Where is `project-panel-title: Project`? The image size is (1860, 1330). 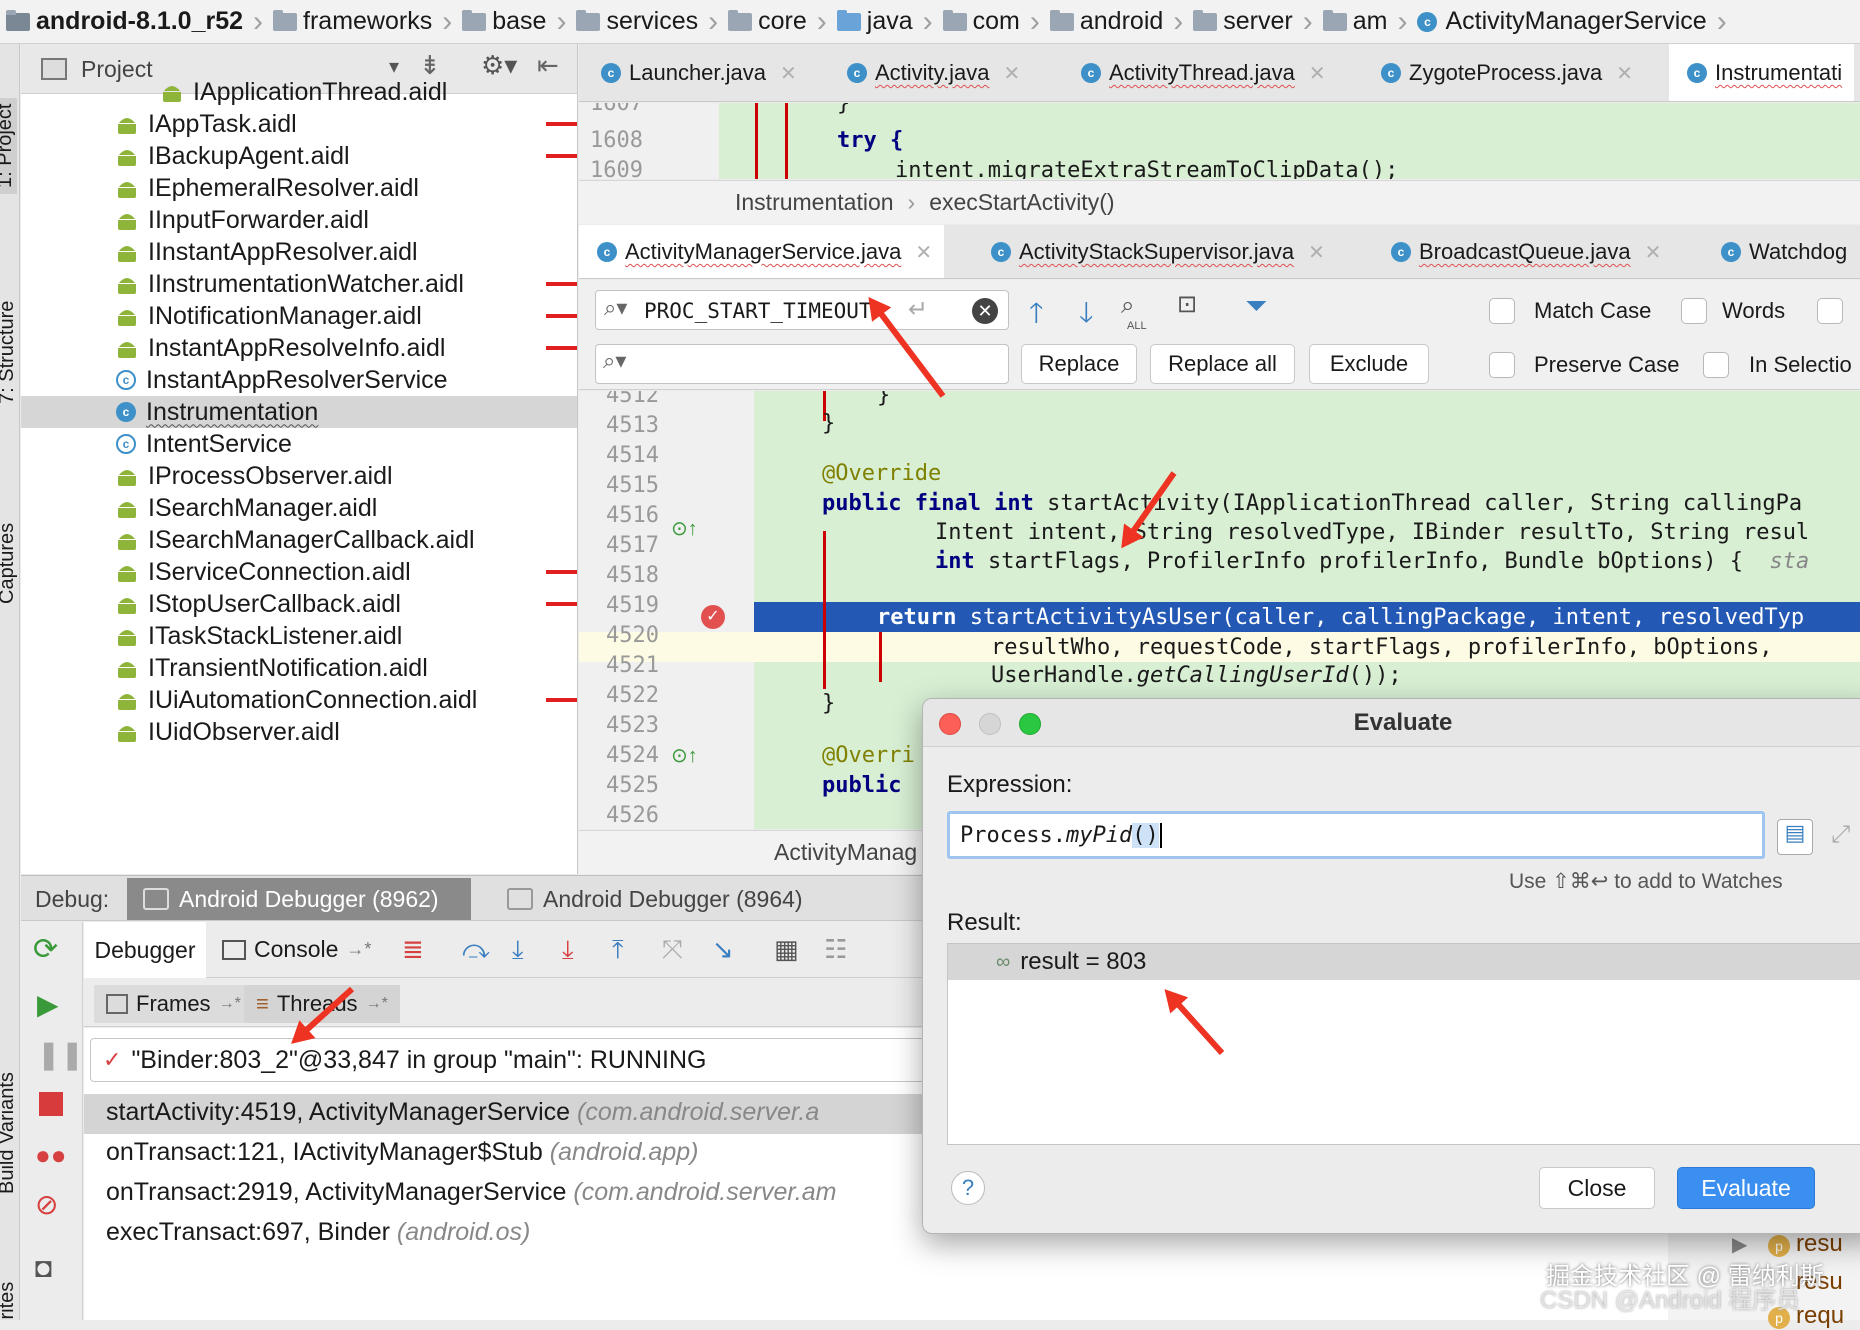
project-panel-title: Project is located at coordinates (117, 69).